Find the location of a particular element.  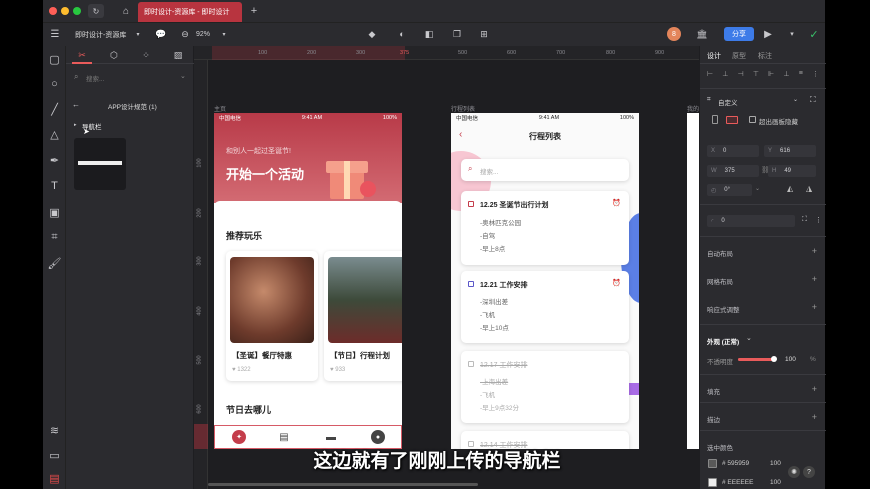

help-icon: ? is located at coordinates (809, 472).